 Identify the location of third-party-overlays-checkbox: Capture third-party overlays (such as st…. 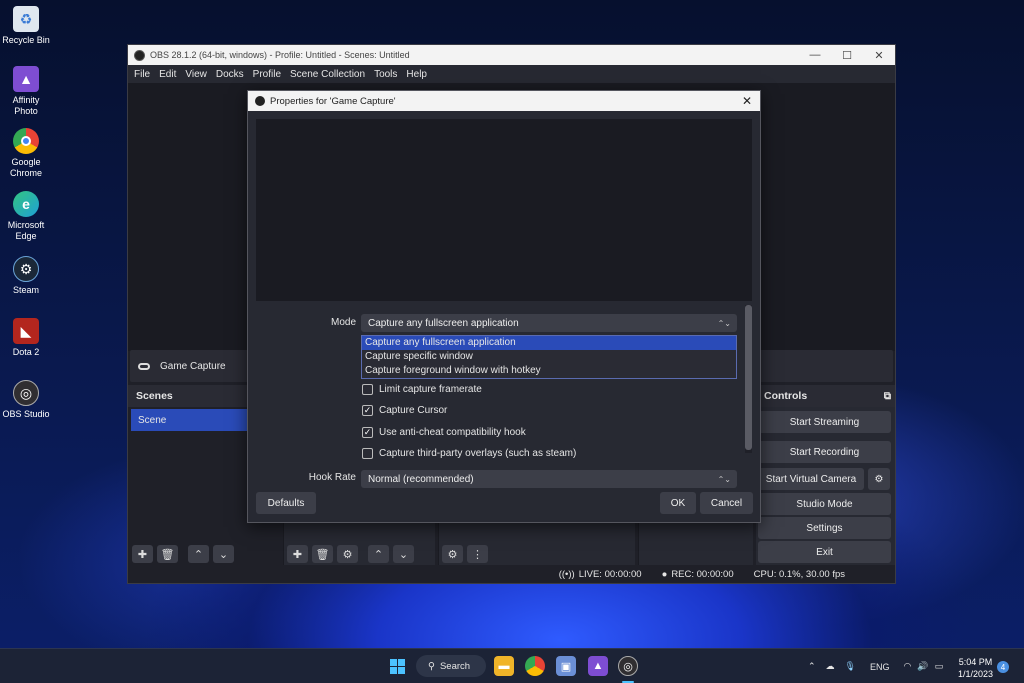
(469, 453).